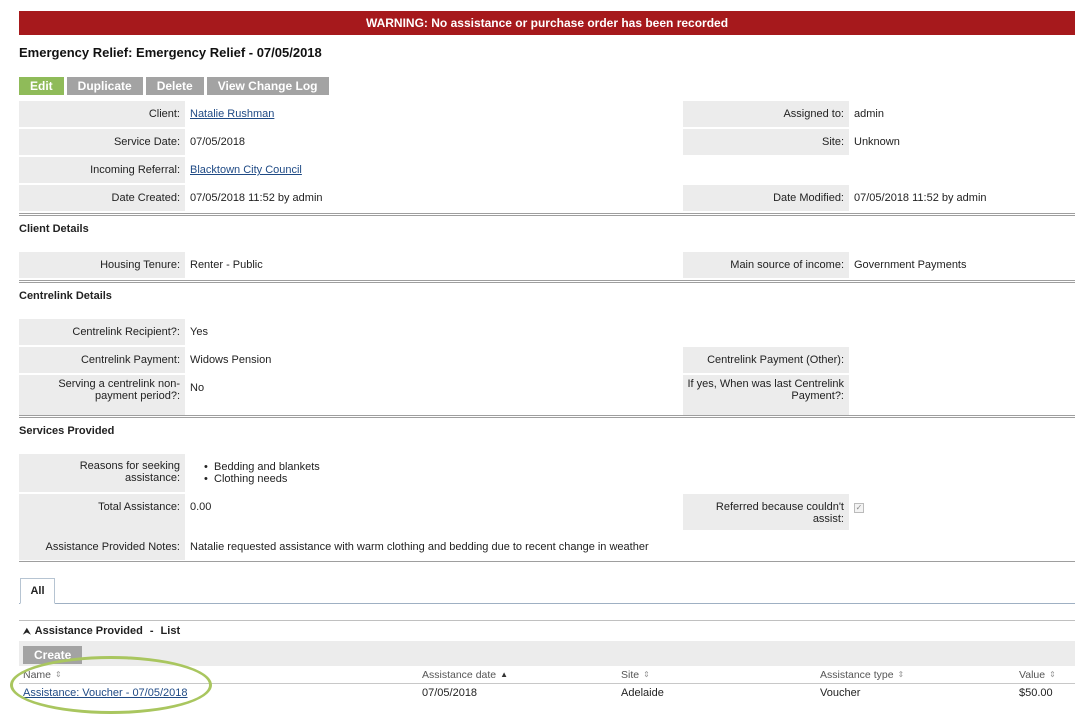 The width and height of the screenshot is (1075, 716). I want to click on tab-all: All, so click(37, 591).